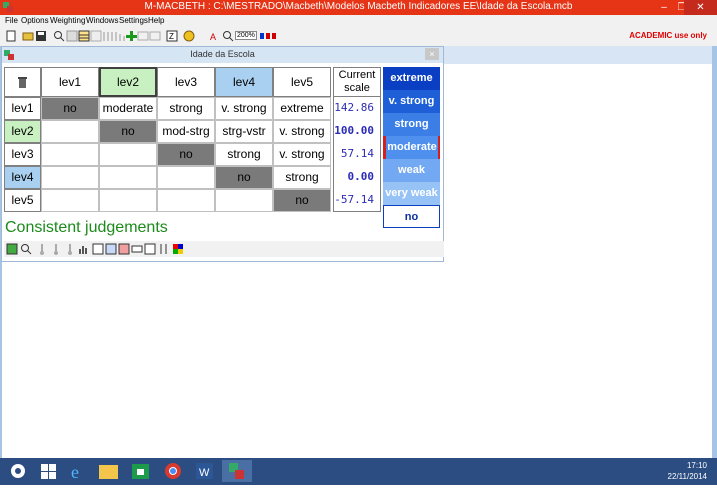  What do you see at coordinates (18, 471) in the screenshot?
I see `start-gear-icon` at bounding box center [18, 471].